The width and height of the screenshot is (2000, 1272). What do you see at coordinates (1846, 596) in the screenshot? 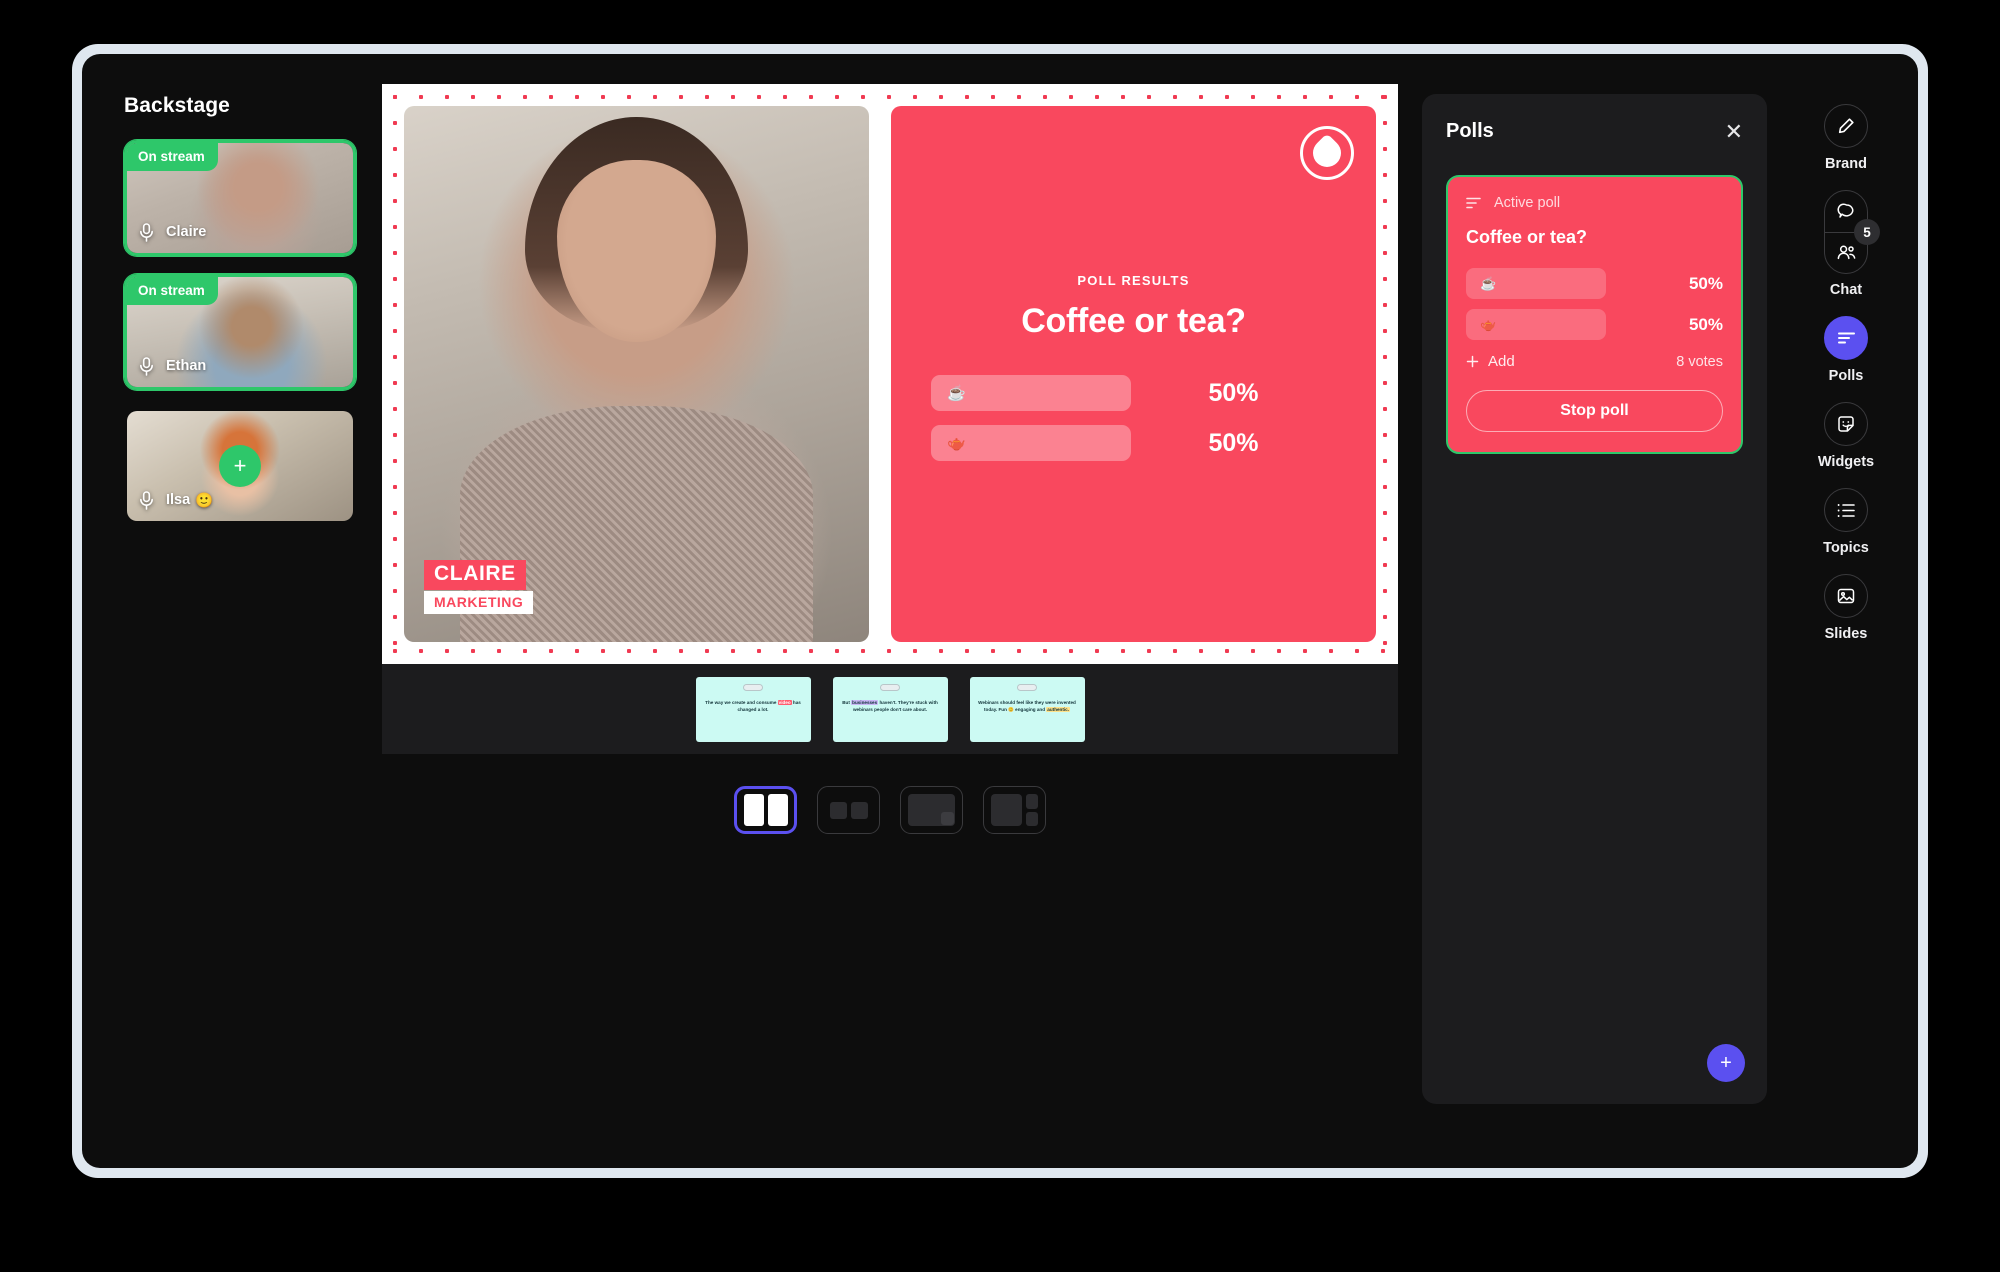
I see `image-icon` at bounding box center [1846, 596].